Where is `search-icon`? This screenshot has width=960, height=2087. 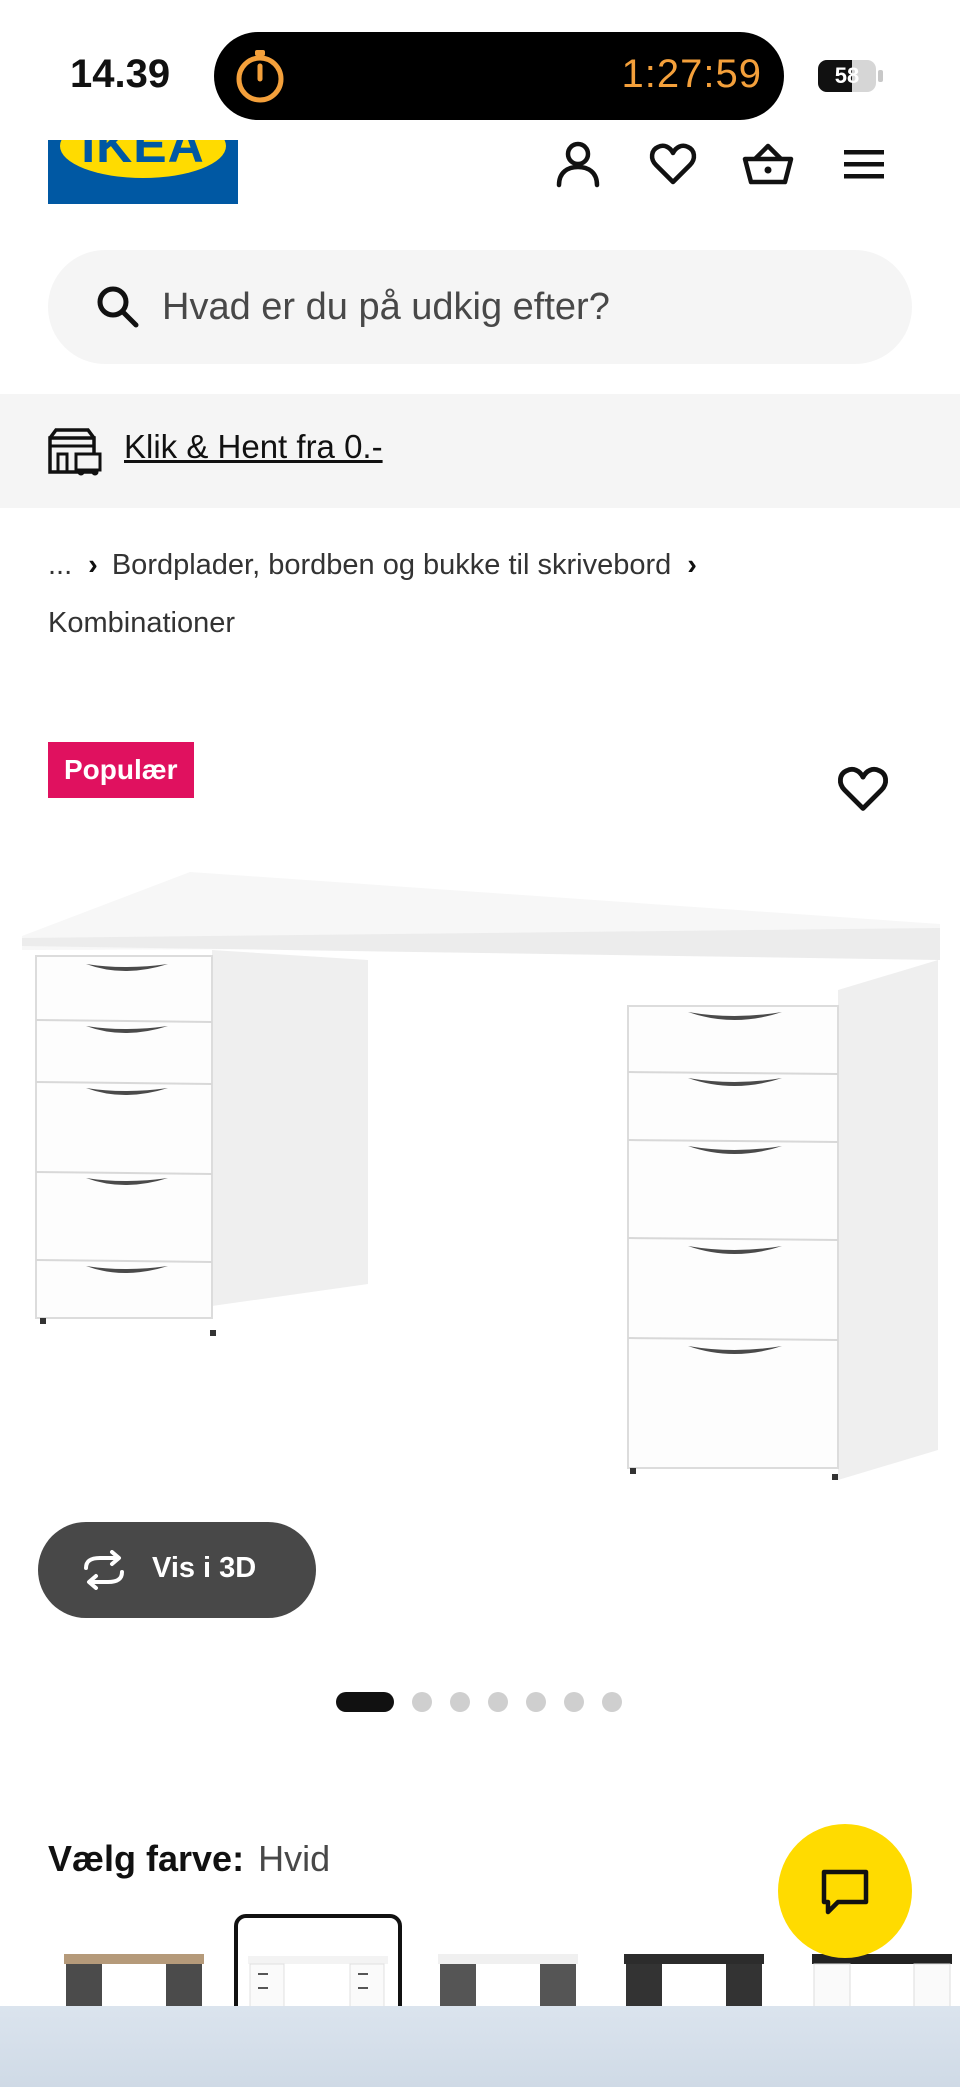
search-icon is located at coordinates (118, 307).